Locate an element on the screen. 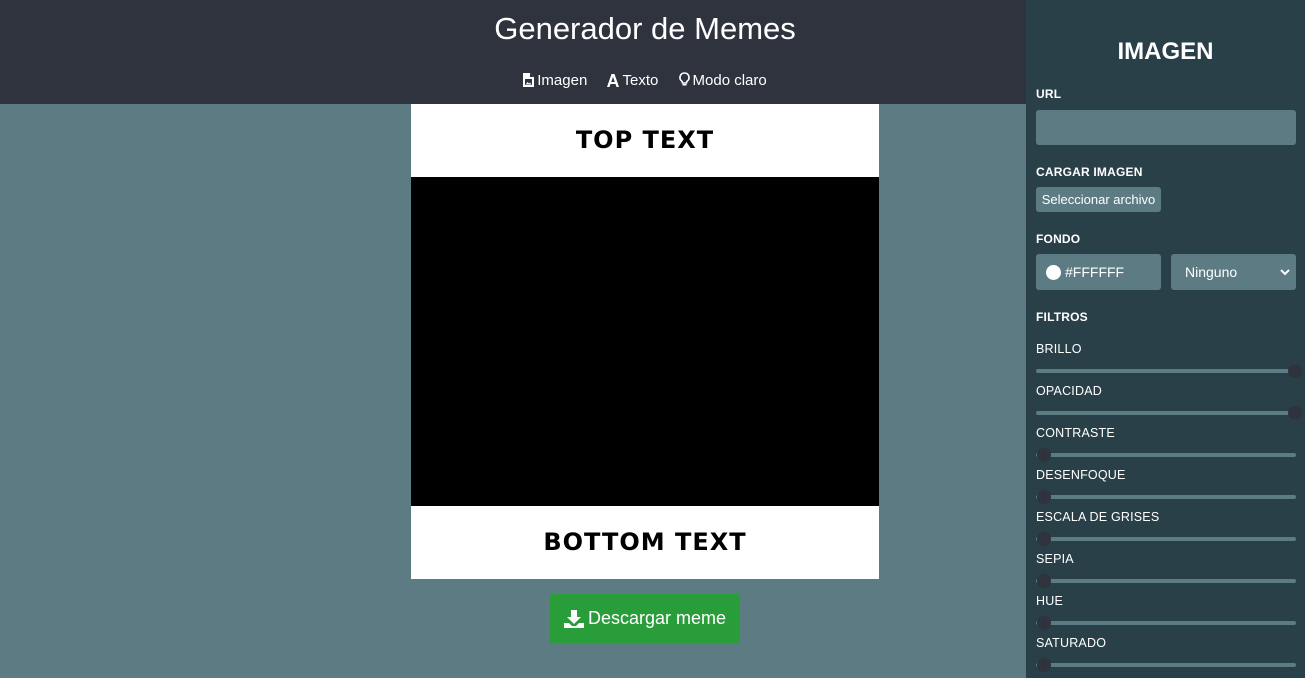 This screenshot has width=1305, height=678. nav-imagen-label: Imagen is located at coordinates (562, 80).